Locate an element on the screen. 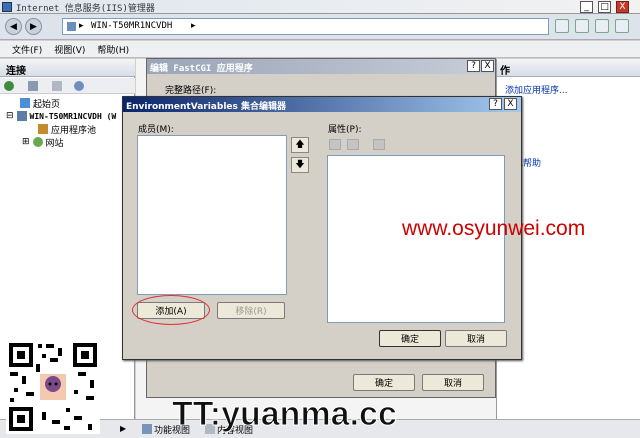 The height and width of the screenshot is (438, 640). app-title: Internet 信息服务(IIS)管理器 is located at coordinates (85, 9).